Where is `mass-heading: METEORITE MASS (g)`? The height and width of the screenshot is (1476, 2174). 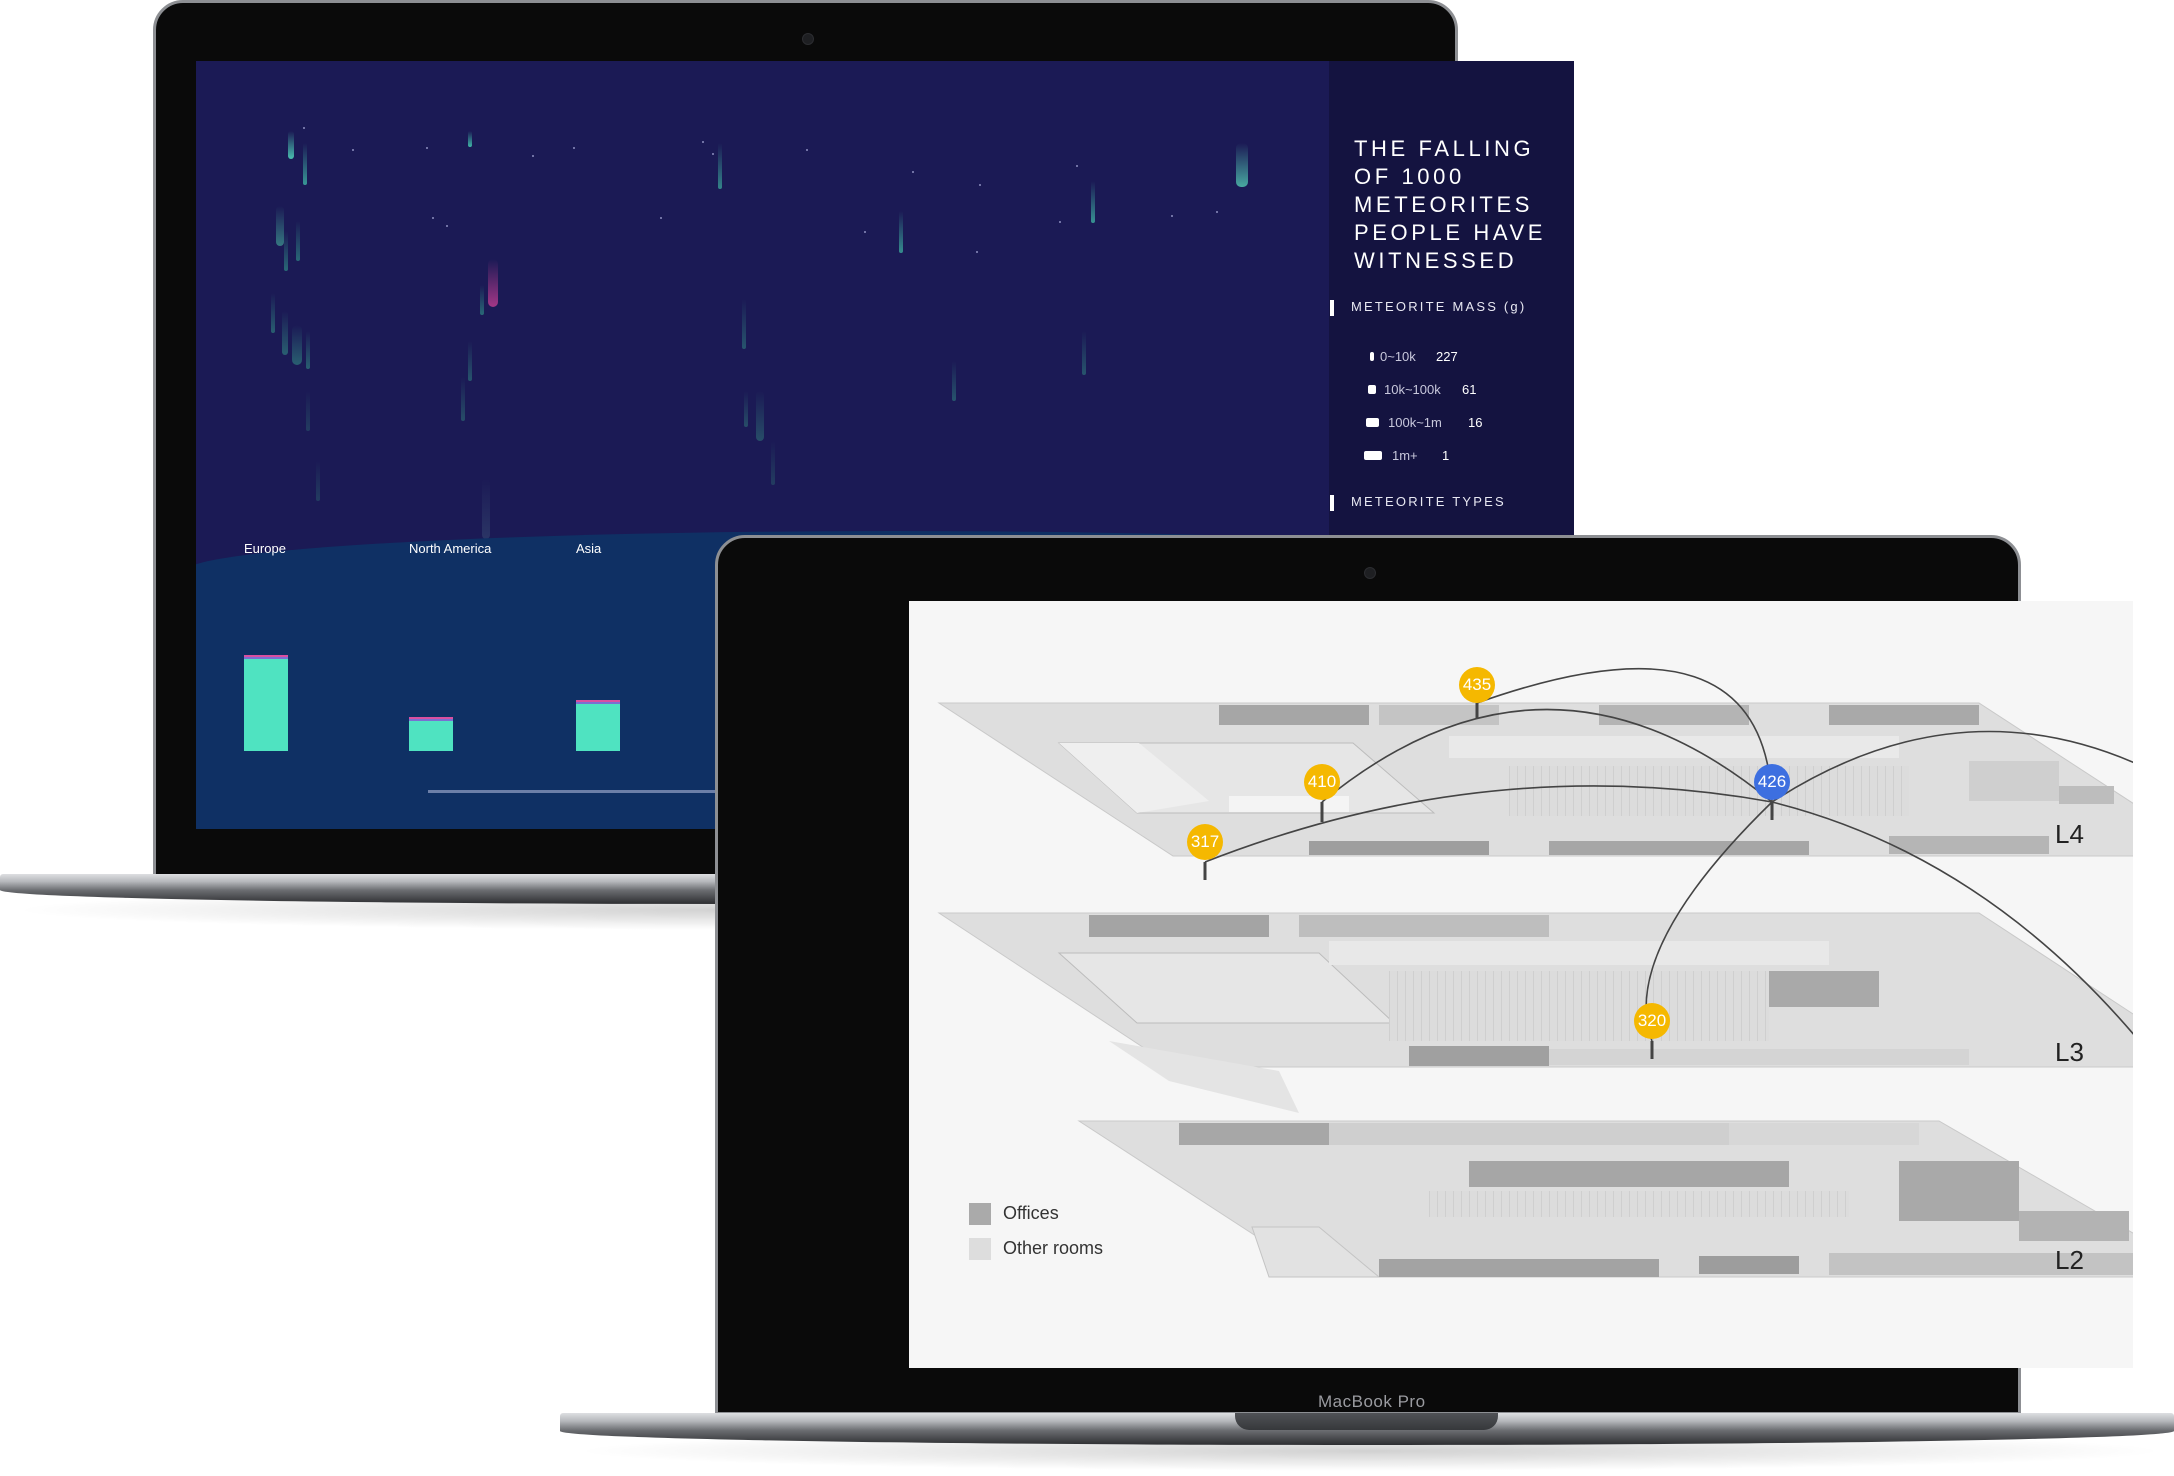 mass-heading: METEORITE MASS (g) is located at coordinates (1428, 307).